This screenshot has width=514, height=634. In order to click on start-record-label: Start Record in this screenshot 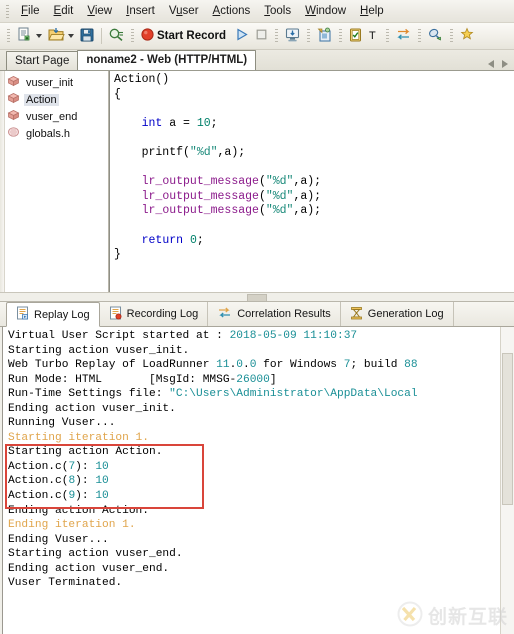, I will do `click(192, 36)`.